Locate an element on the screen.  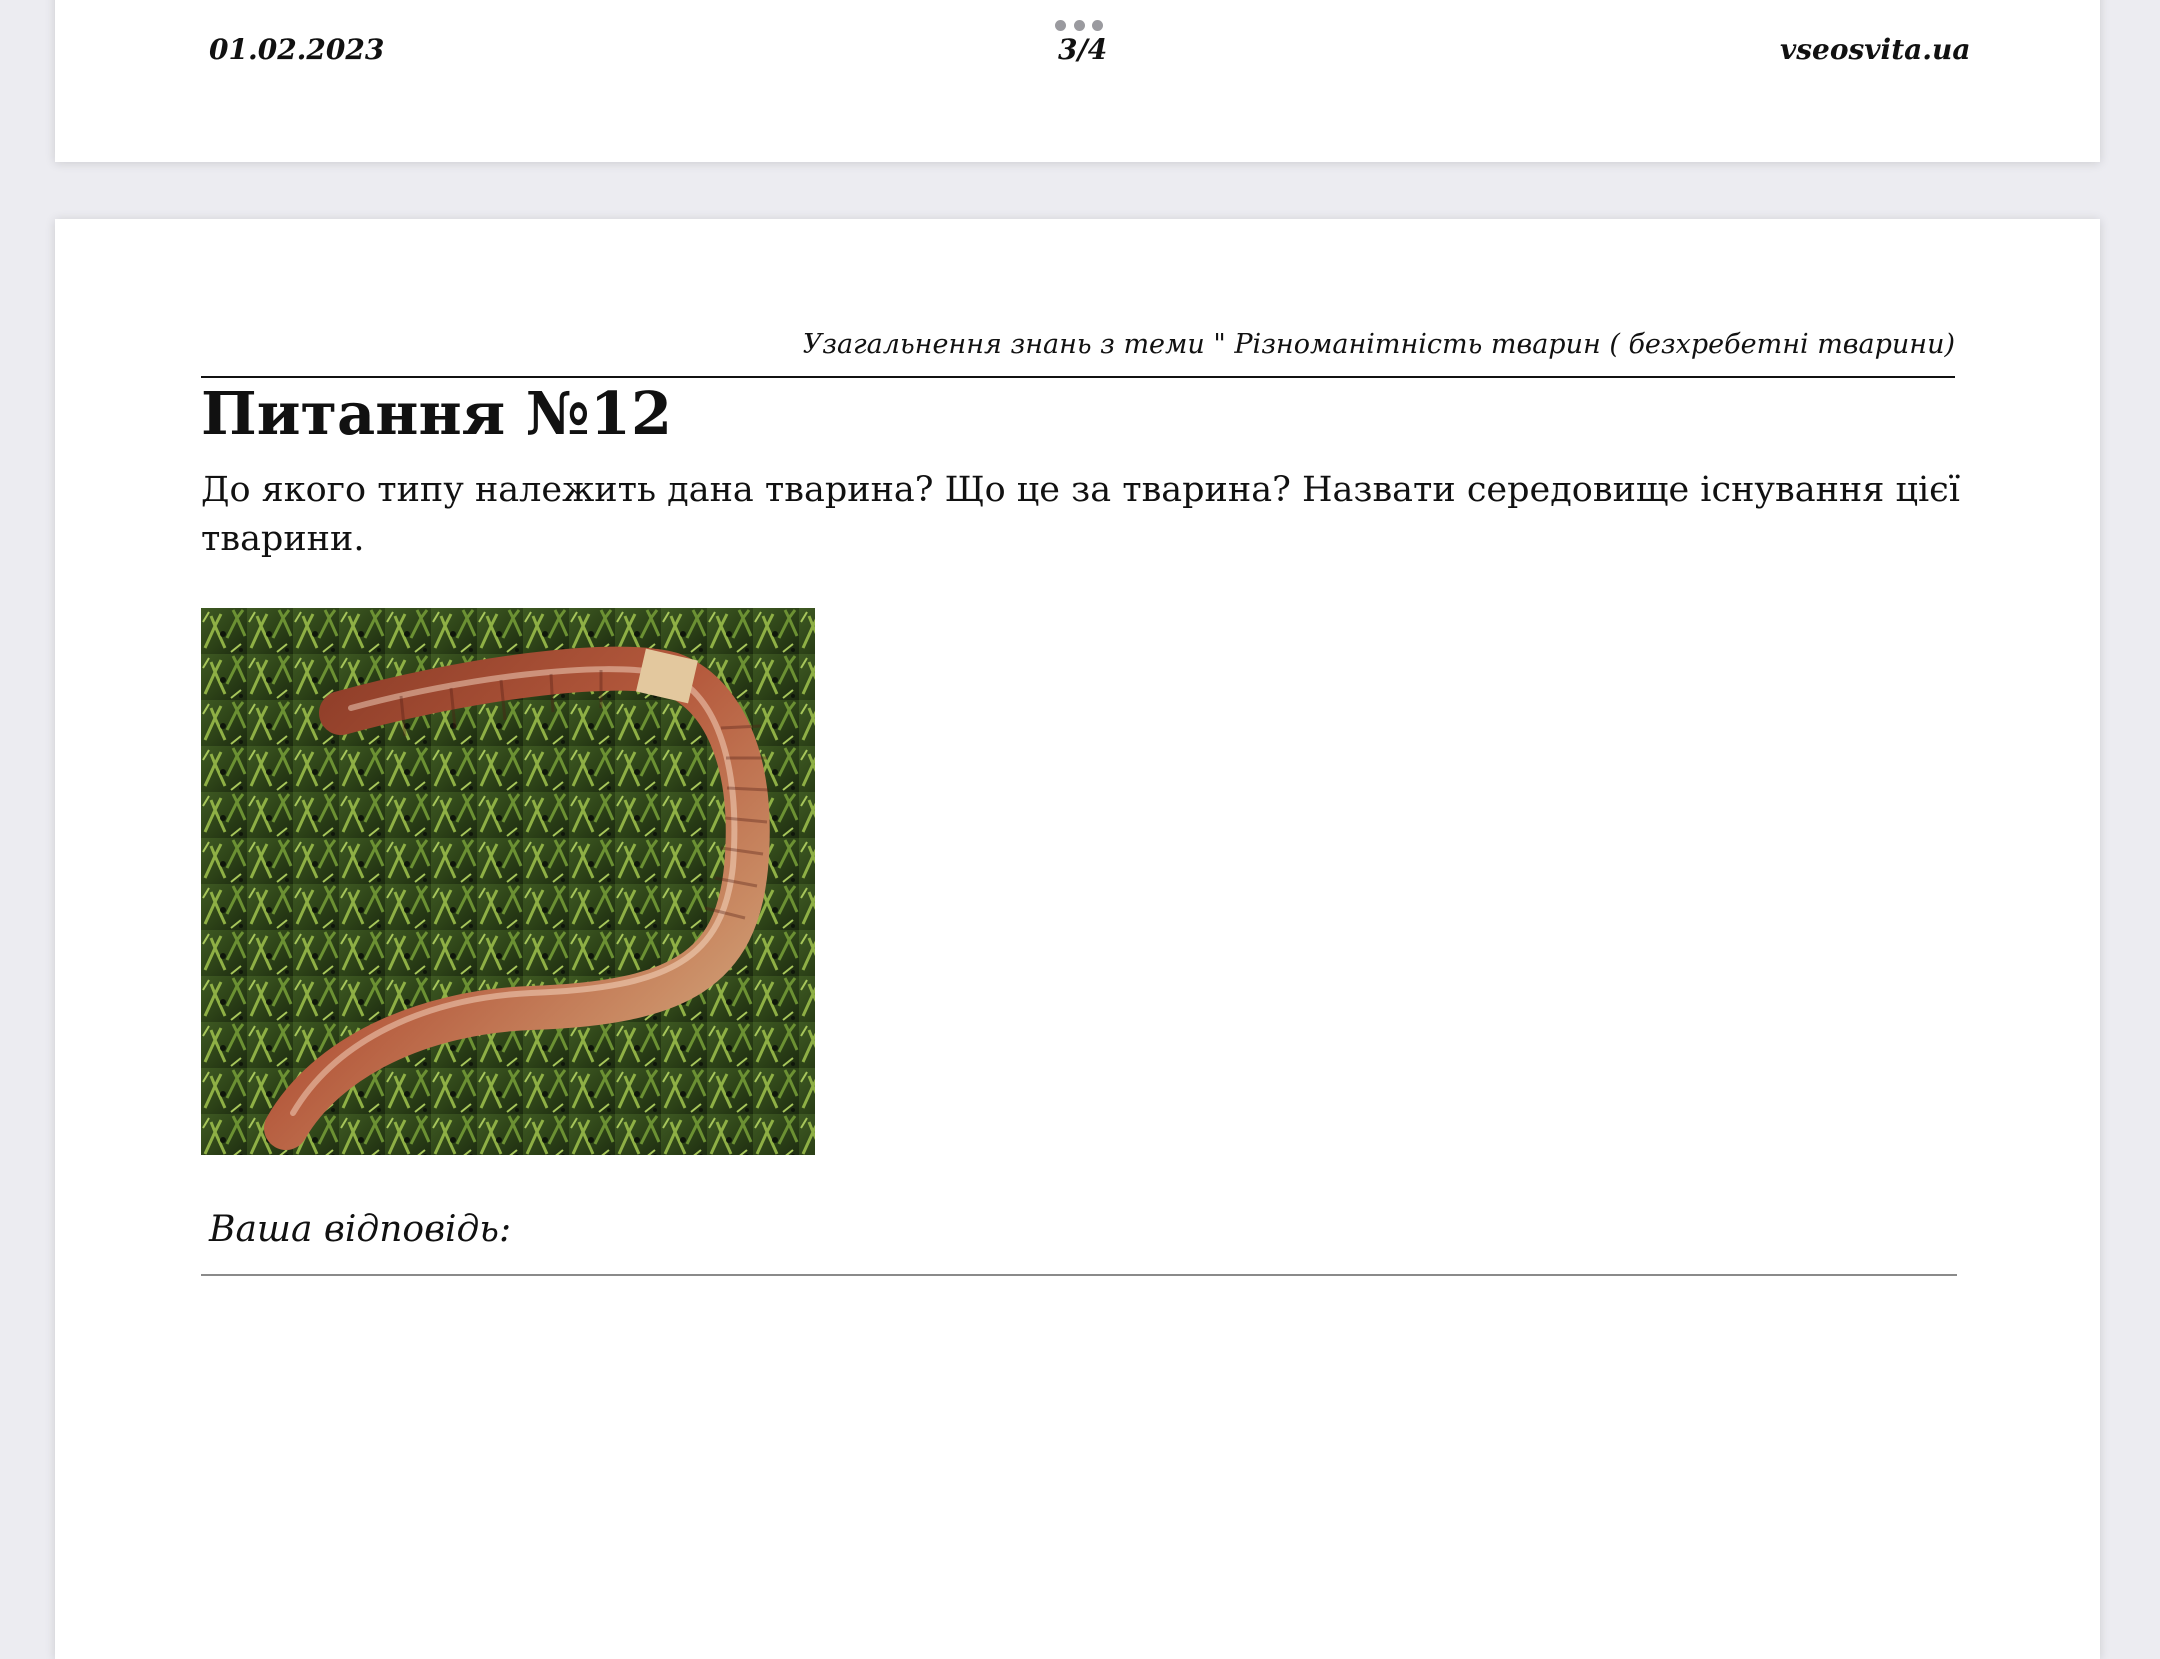
earthworm-image is located at coordinates (508, 881).